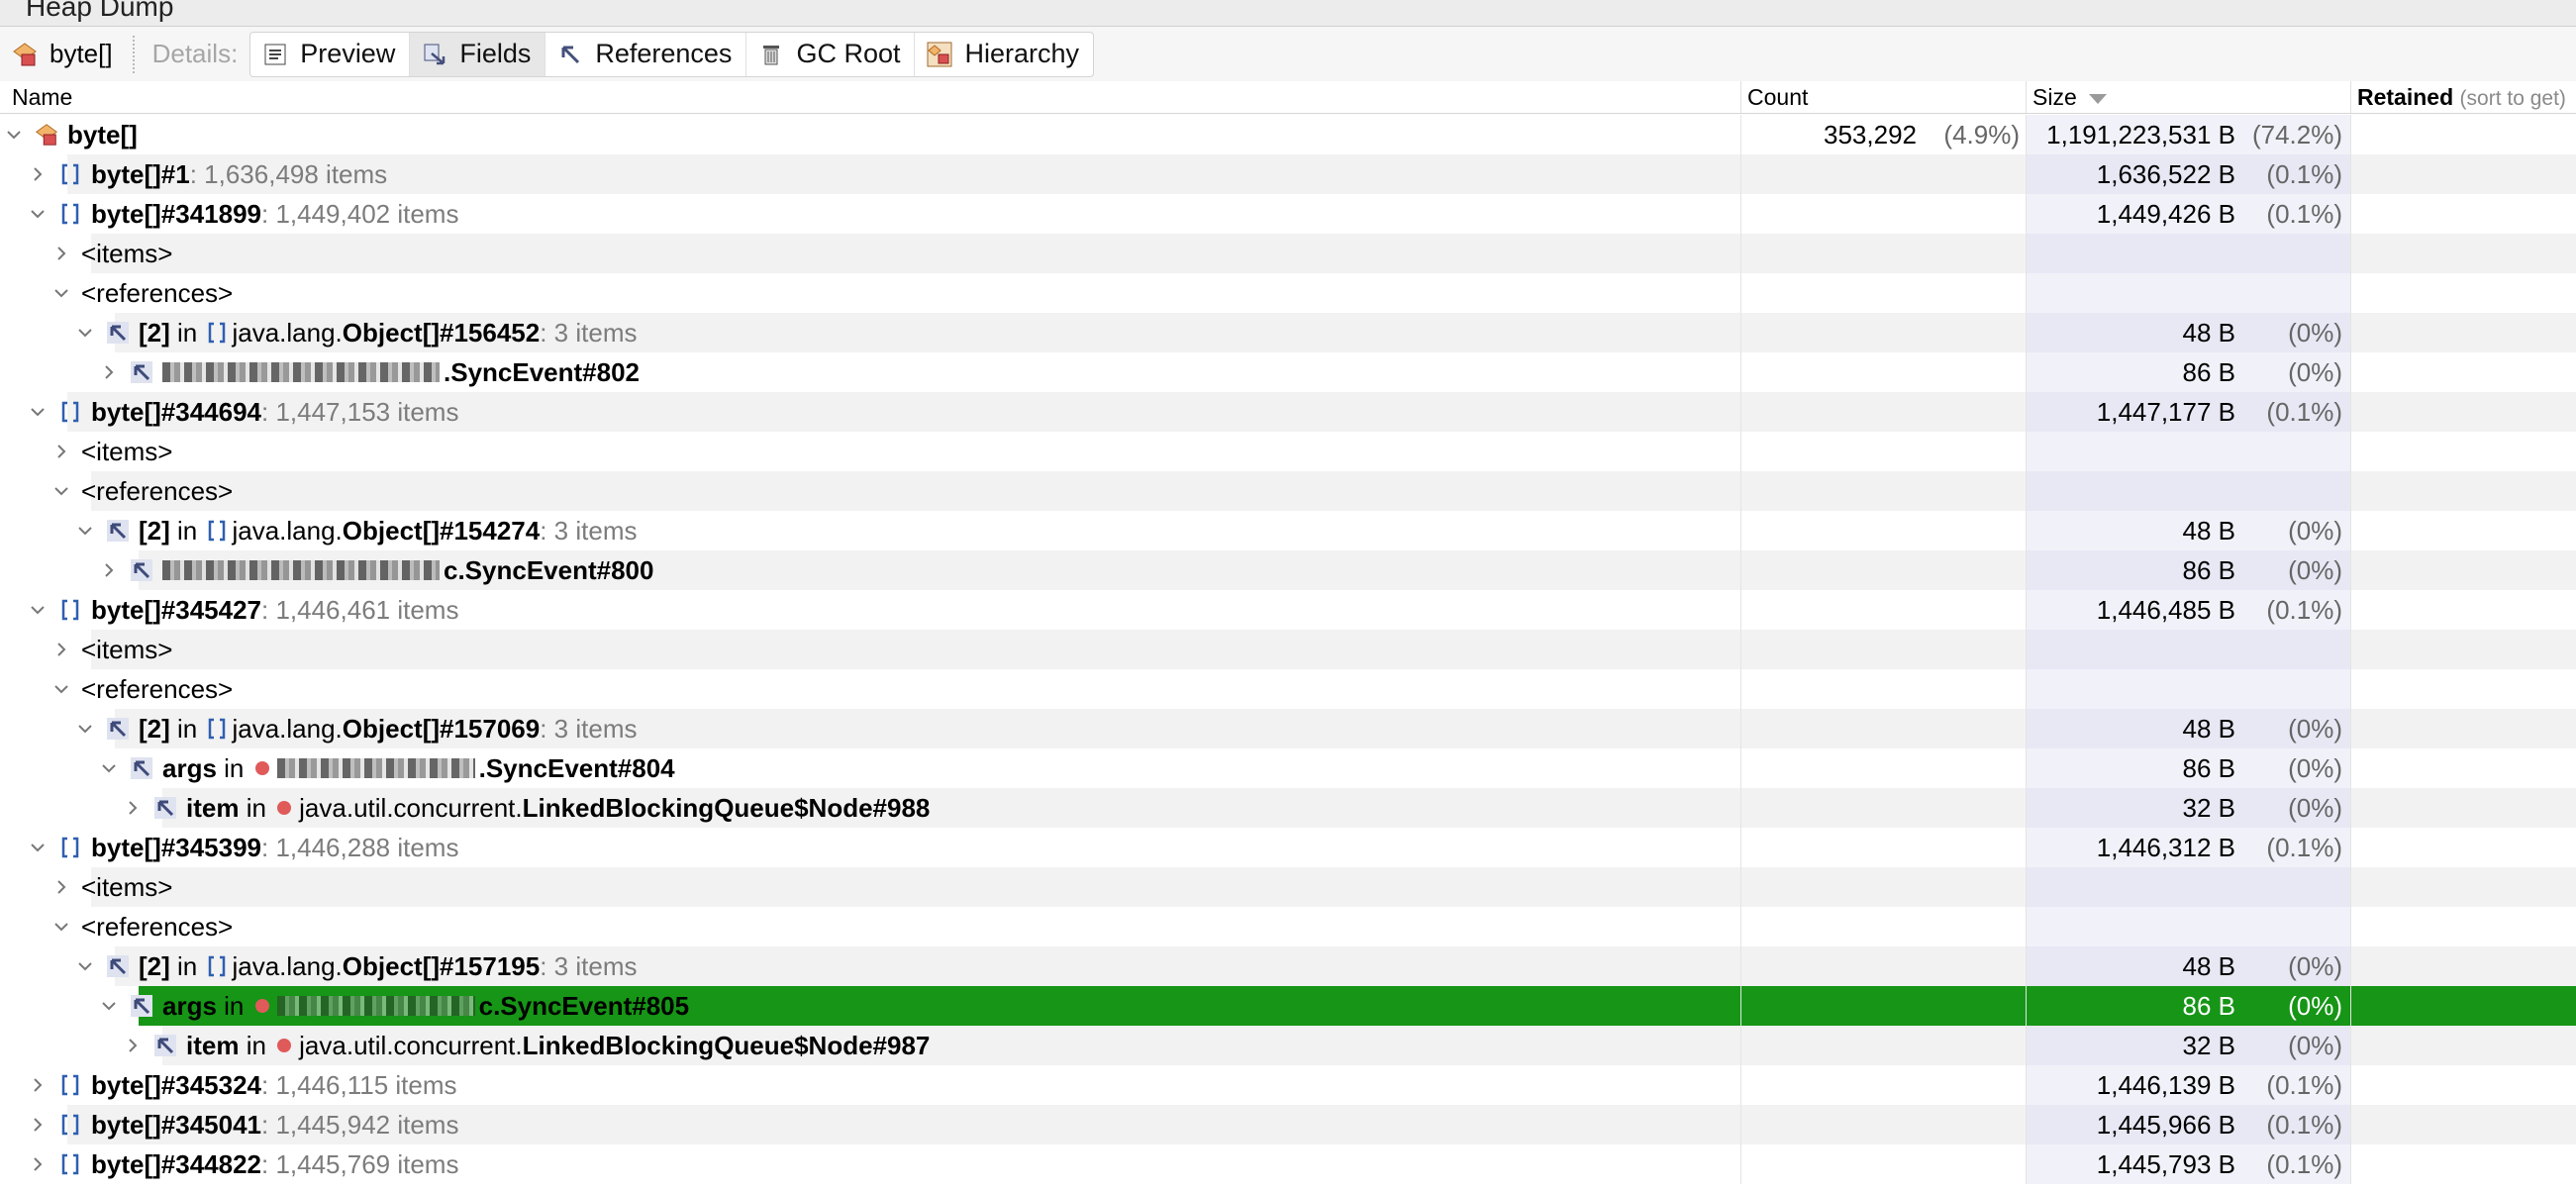 Image resolution: width=2576 pixels, height=1192 pixels. What do you see at coordinates (127, 649) in the screenshot?
I see `object-name: <items>` at bounding box center [127, 649].